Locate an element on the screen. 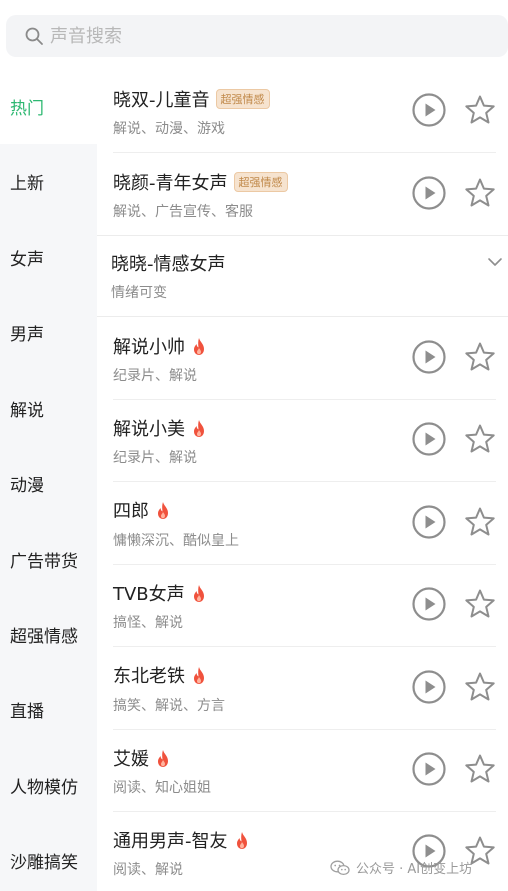  voice-description: 阅读、解说 is located at coordinates (148, 870).